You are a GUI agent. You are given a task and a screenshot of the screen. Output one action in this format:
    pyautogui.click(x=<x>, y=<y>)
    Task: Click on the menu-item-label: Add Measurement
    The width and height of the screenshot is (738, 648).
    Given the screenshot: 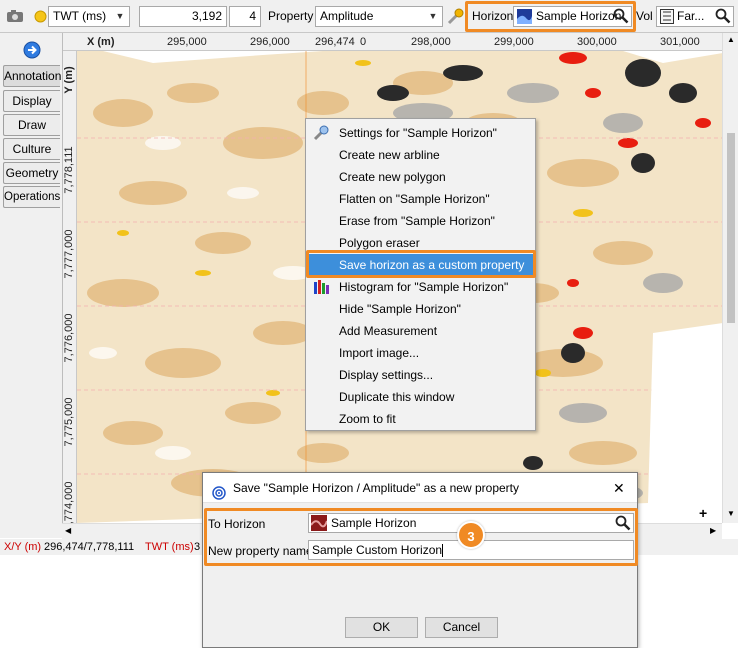 What is the action you would take?
    pyautogui.click(x=388, y=331)
    